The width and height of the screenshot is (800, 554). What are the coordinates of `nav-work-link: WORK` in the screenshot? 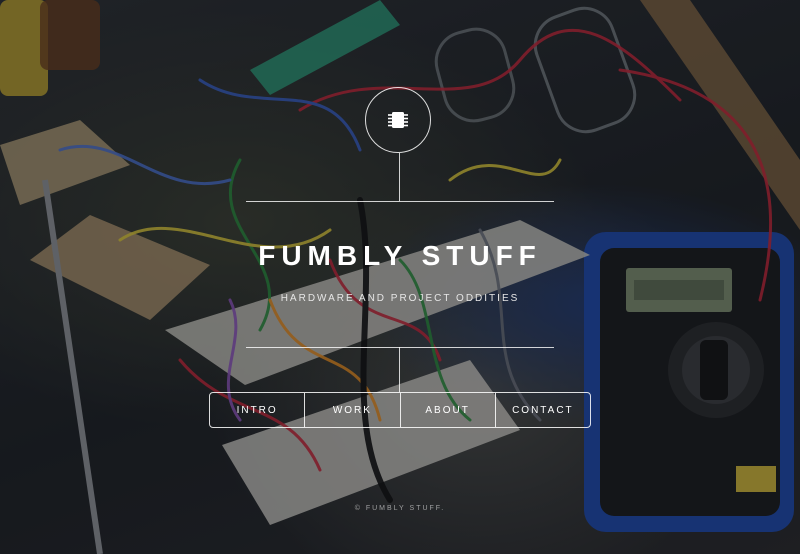 It's located at (351, 410).